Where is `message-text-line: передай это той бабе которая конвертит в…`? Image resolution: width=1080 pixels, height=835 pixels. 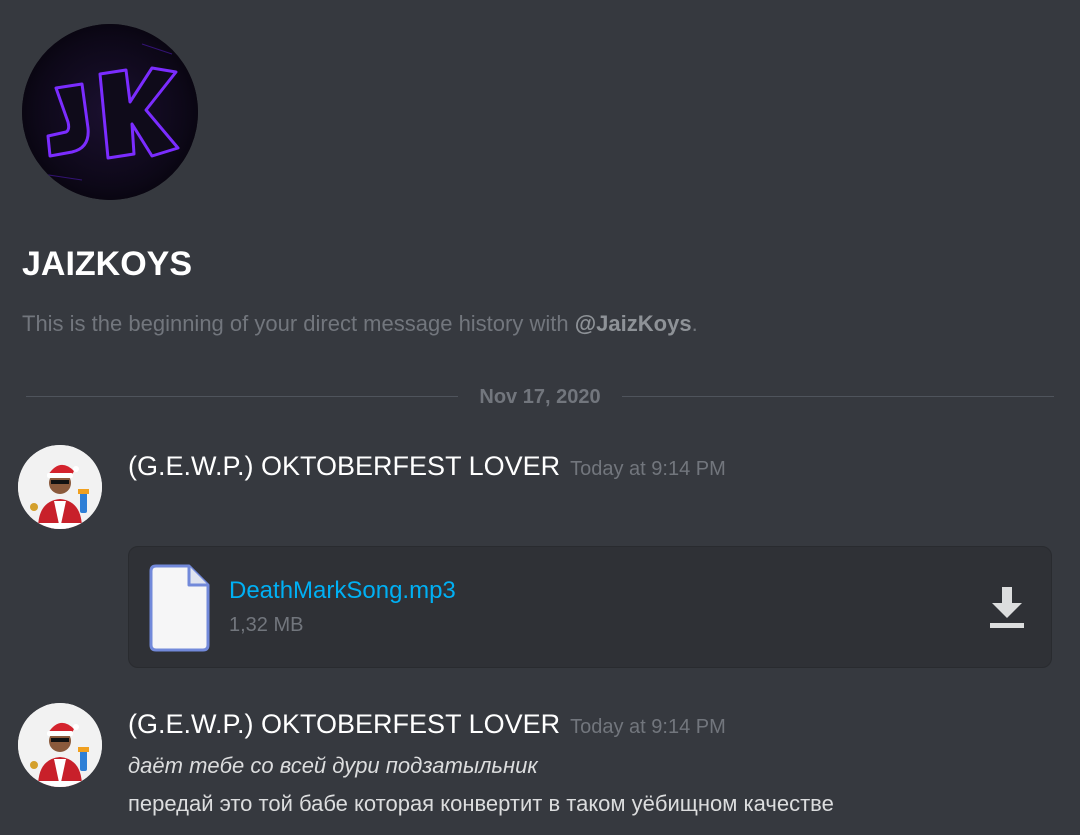
message-text-line: передай это той бабе которая конвертит в… is located at coordinates (481, 803).